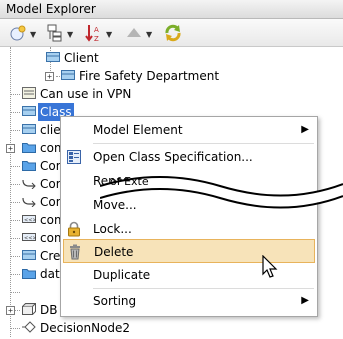 The width and height of the screenshot is (343, 339). I want to click on specification-icon, so click(74, 157).